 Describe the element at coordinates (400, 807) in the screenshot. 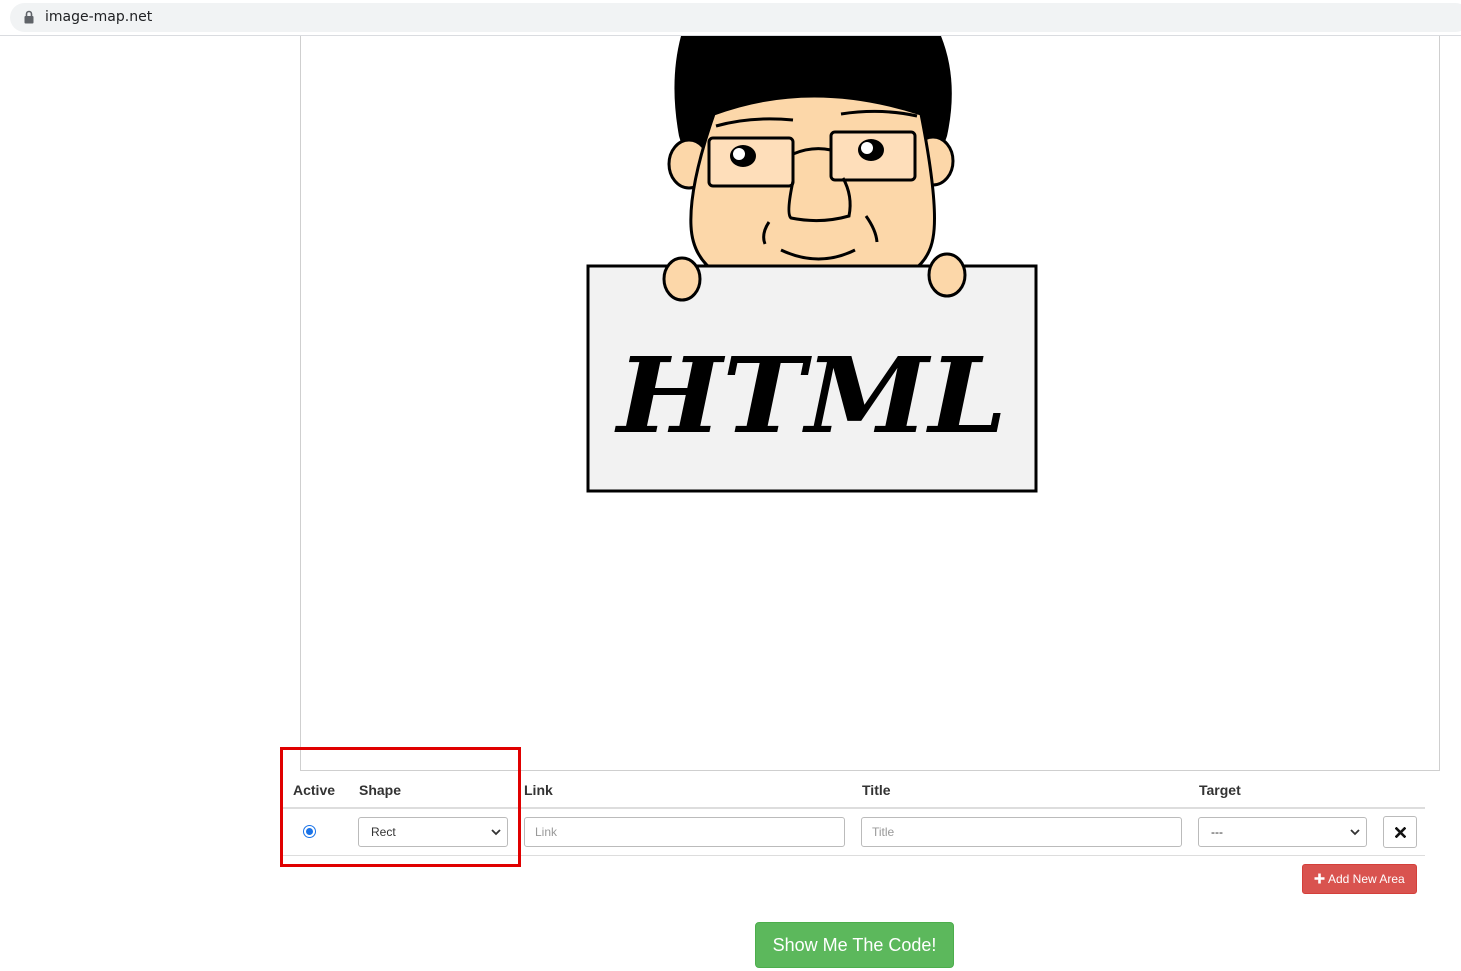

I see `highlight-box` at that location.